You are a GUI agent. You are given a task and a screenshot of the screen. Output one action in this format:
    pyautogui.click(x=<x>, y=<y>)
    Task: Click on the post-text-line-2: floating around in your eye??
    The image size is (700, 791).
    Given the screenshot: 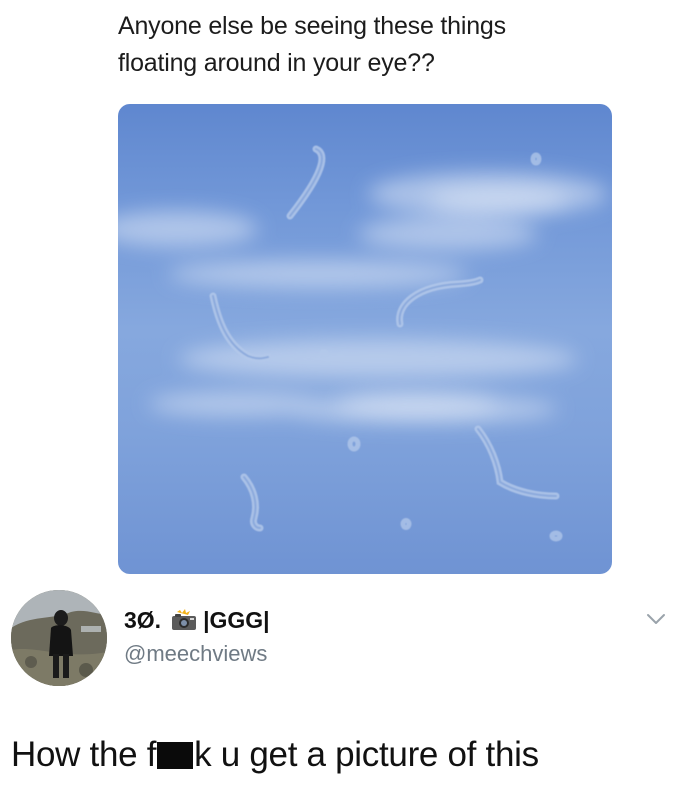 What is the action you would take?
    pyautogui.click(x=276, y=63)
    